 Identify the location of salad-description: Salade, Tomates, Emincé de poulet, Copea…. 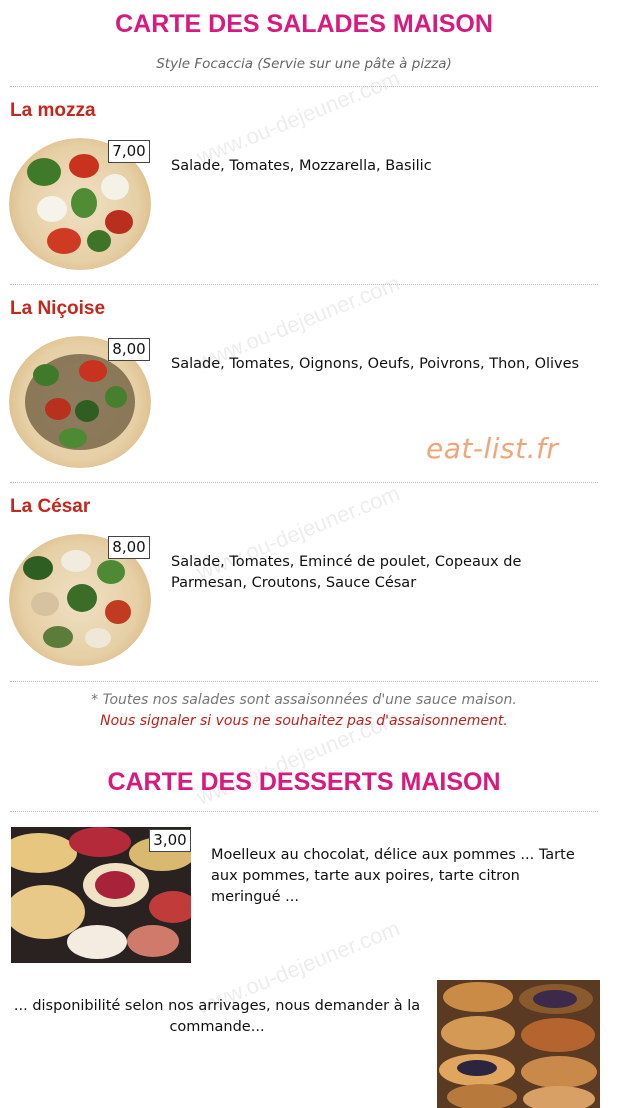
(346, 572).